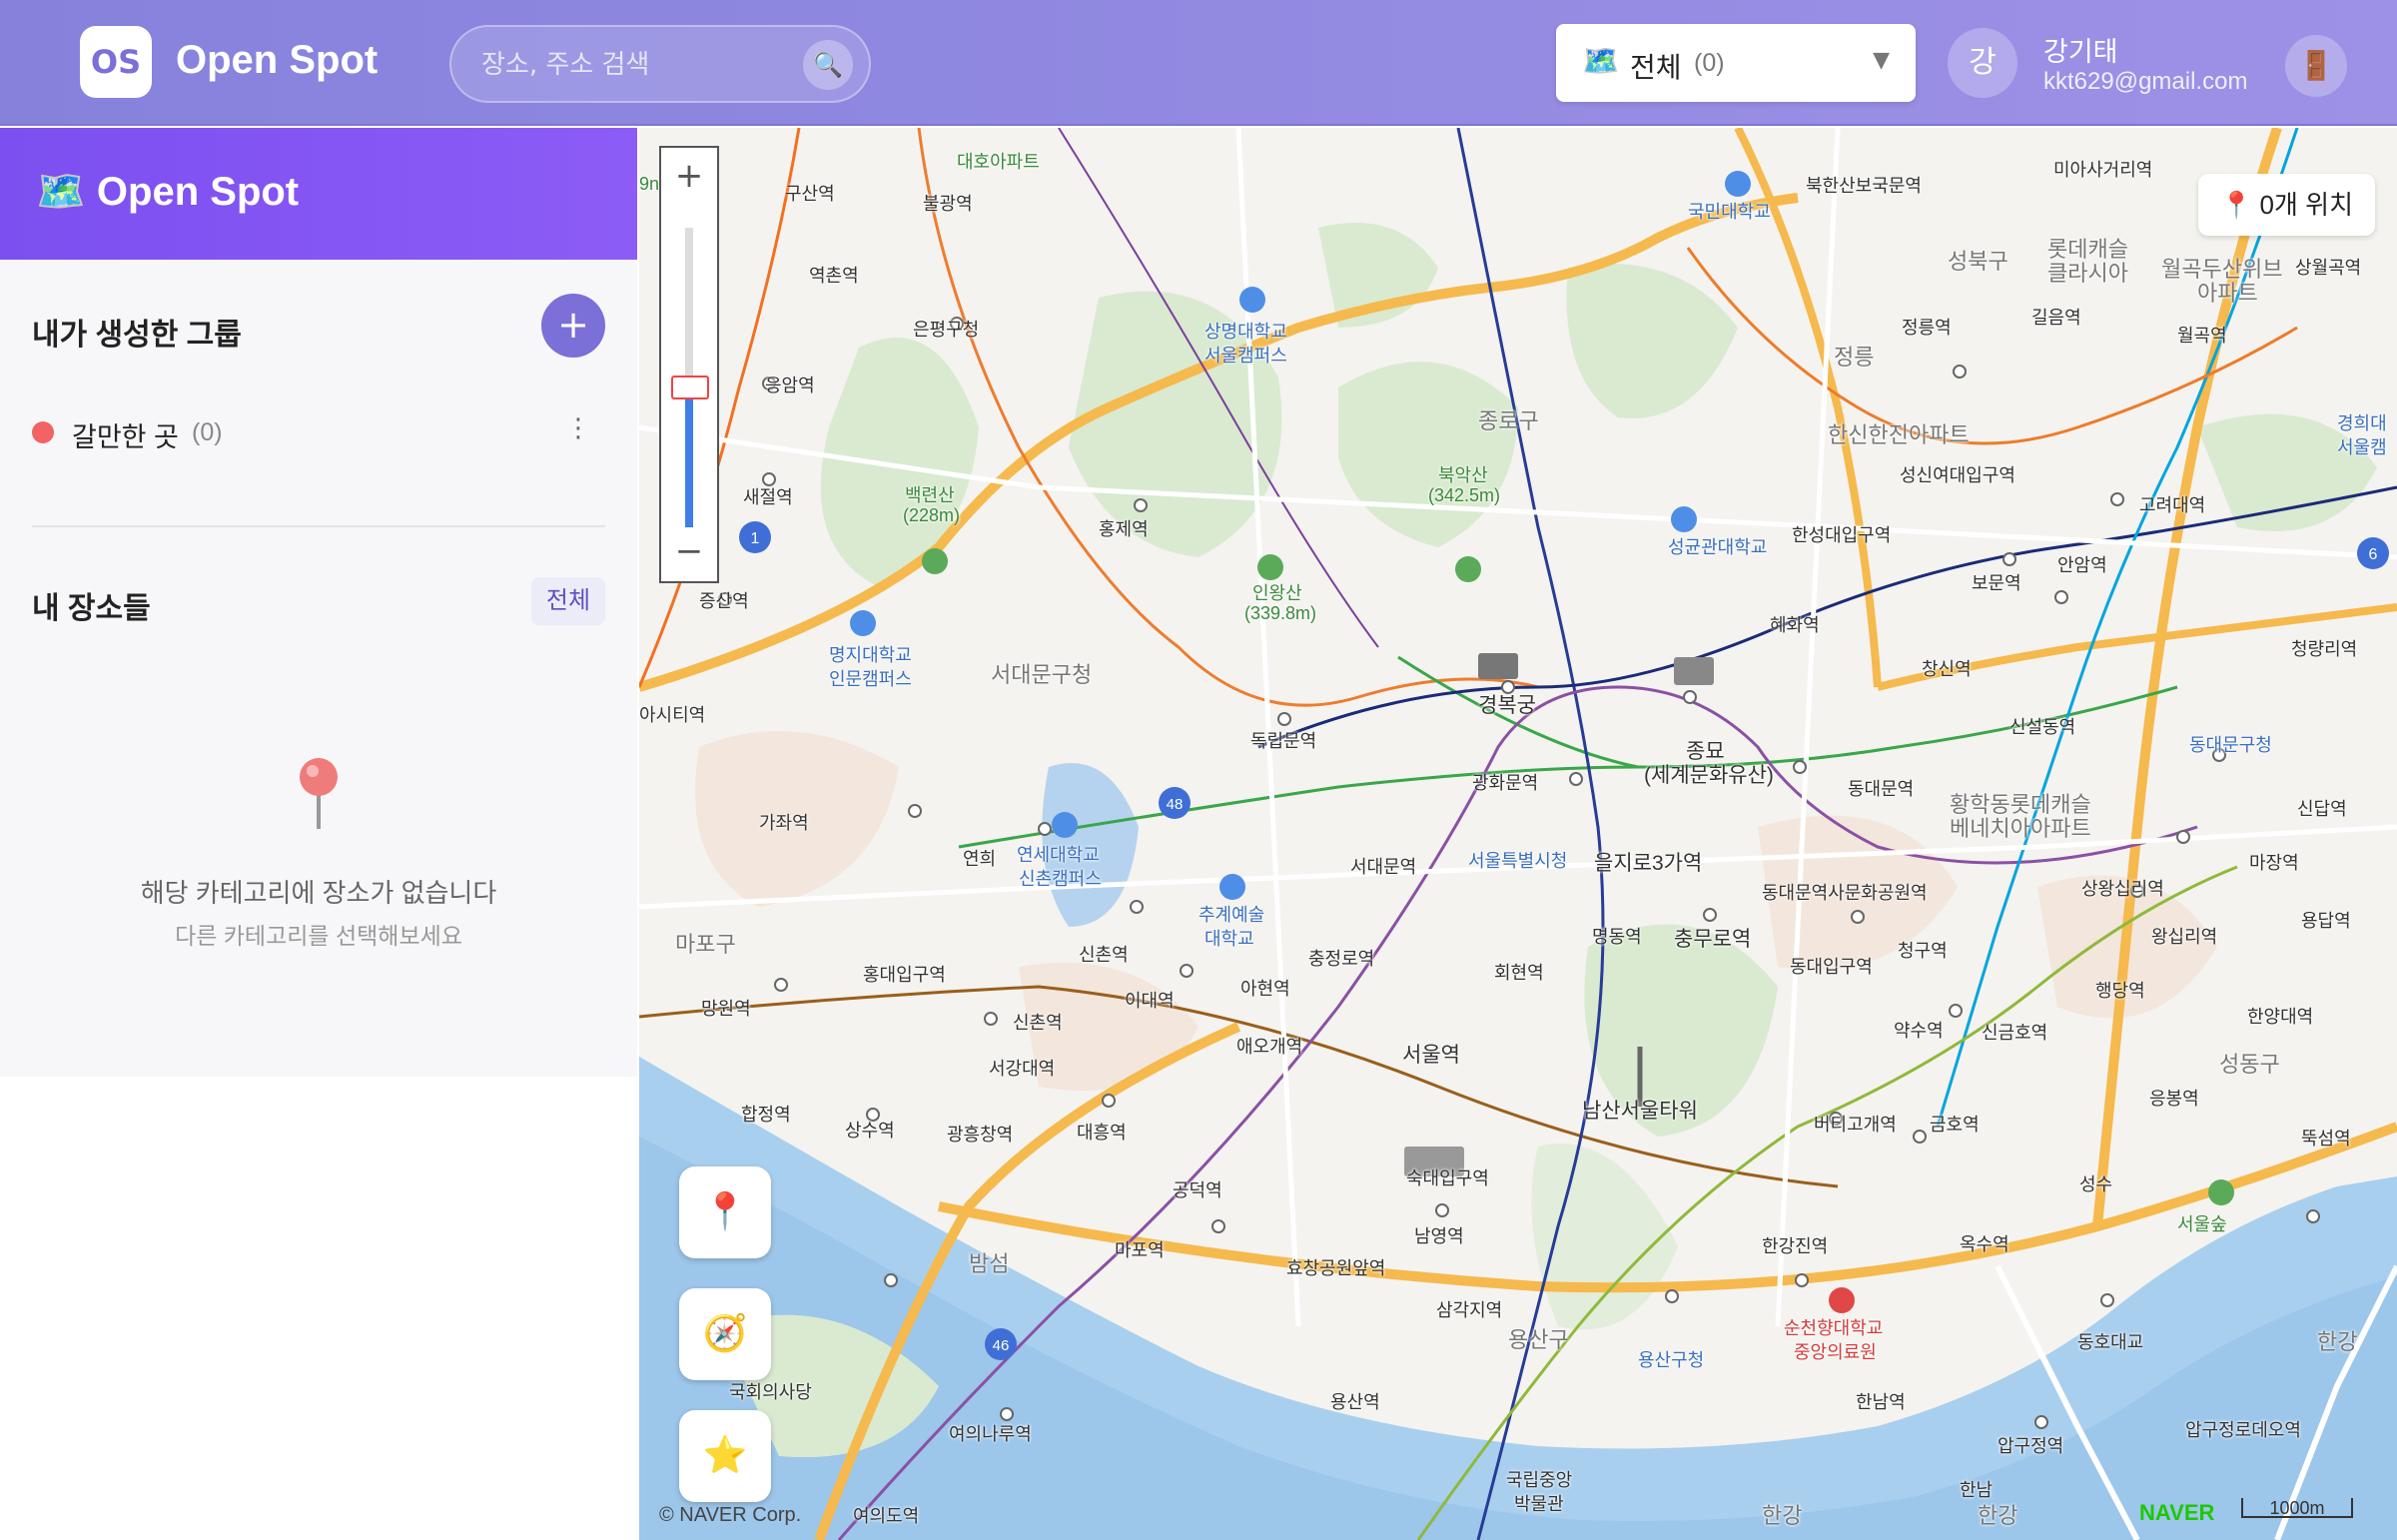 The image size is (2397, 1540). I want to click on map-label: 여의도역, so click(886, 1516).